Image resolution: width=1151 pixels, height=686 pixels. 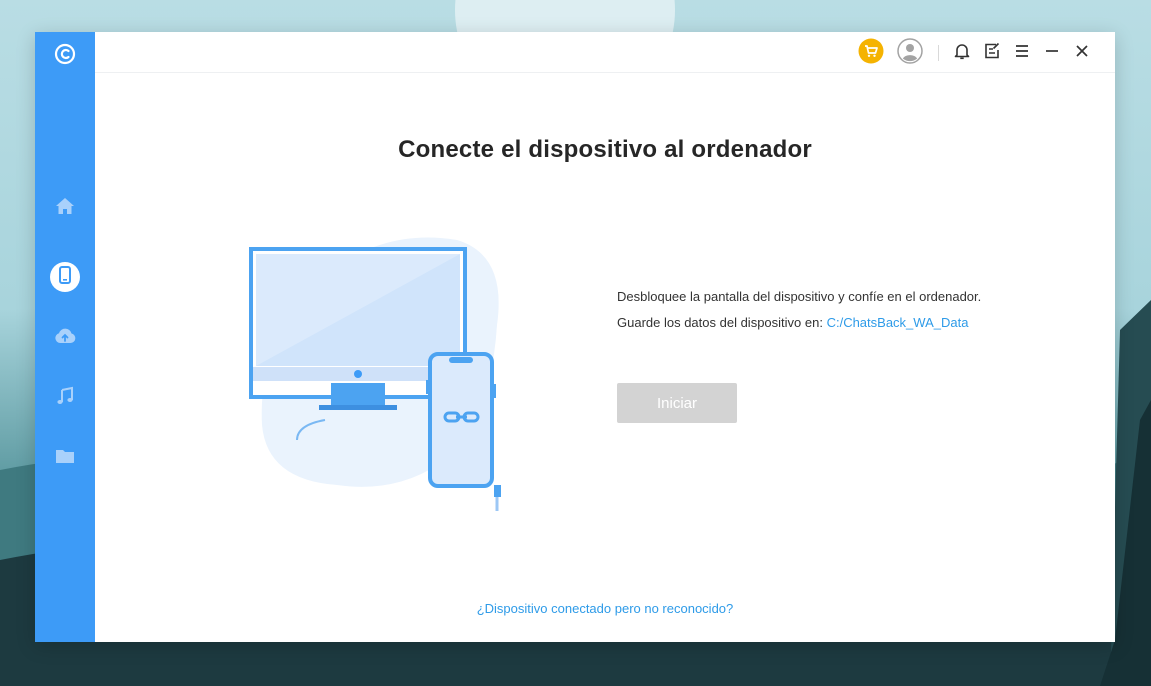 I want to click on sidebar-item-music, so click(x=65, y=398).